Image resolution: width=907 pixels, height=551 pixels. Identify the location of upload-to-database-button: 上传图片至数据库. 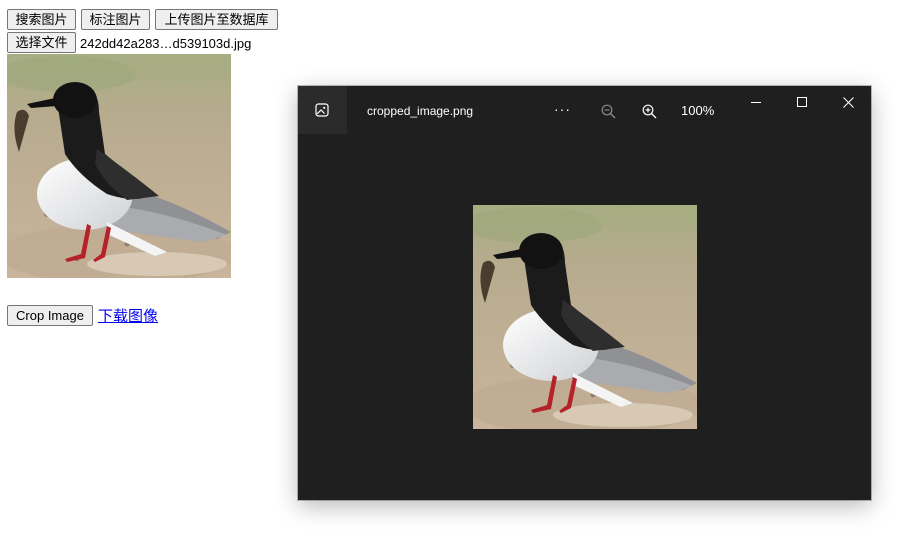
(216, 19).